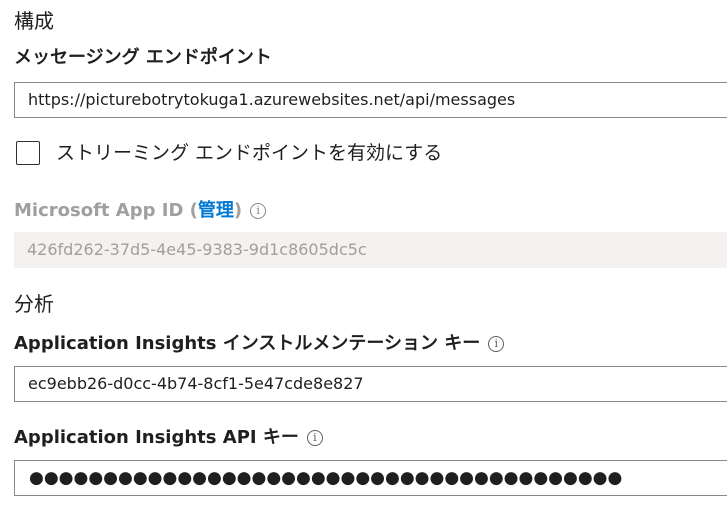  What do you see at coordinates (216, 211) in the screenshot?
I see `manage-app-id-link: 管理` at bounding box center [216, 211].